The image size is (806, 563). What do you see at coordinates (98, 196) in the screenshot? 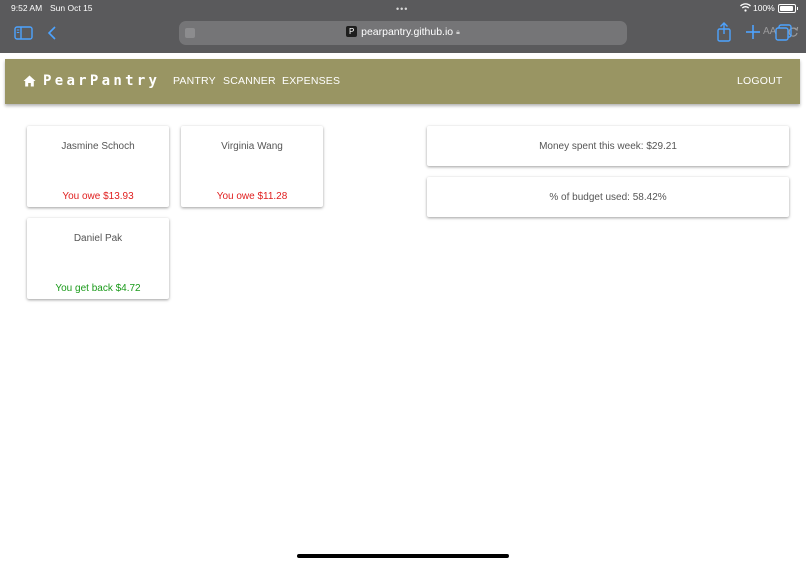
I see `roommate-balance: You owe $13.93` at bounding box center [98, 196].